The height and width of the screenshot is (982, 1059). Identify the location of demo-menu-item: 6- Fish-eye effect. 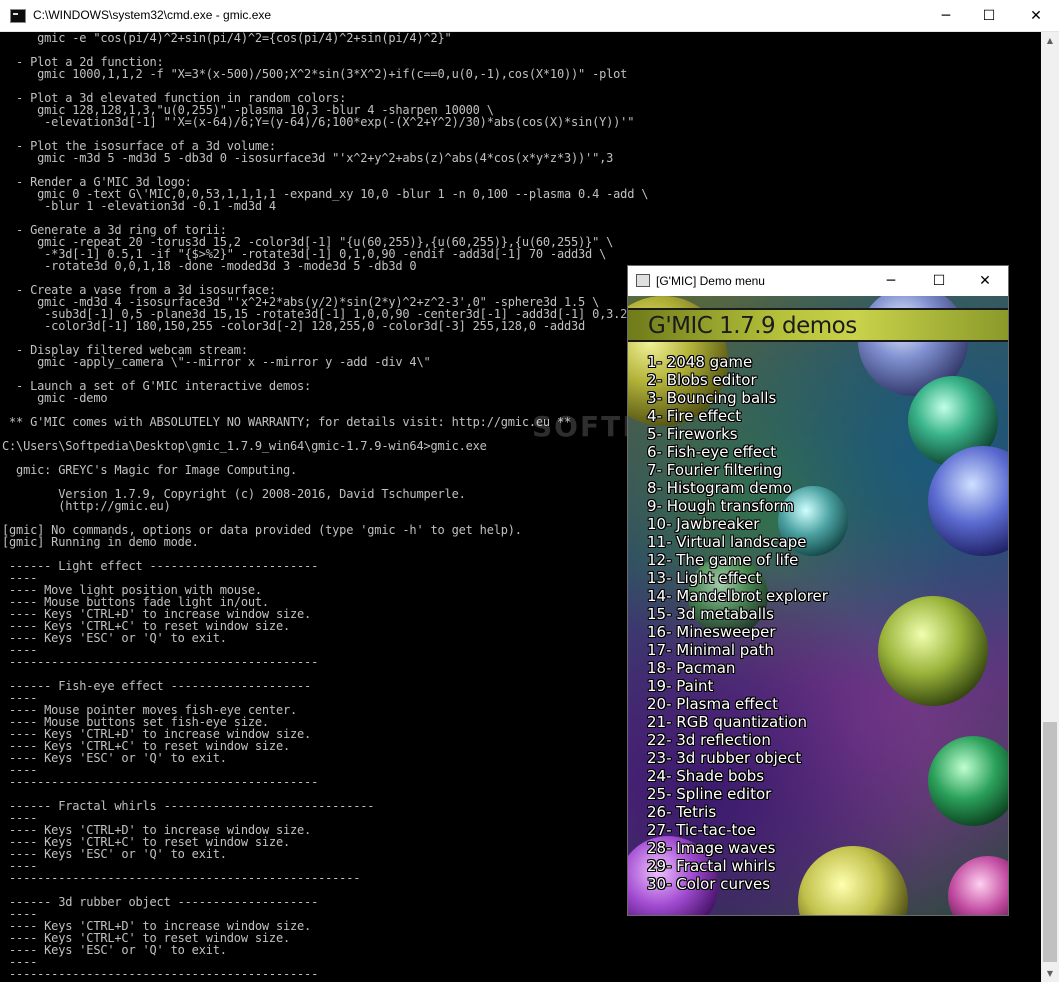
(737, 452).